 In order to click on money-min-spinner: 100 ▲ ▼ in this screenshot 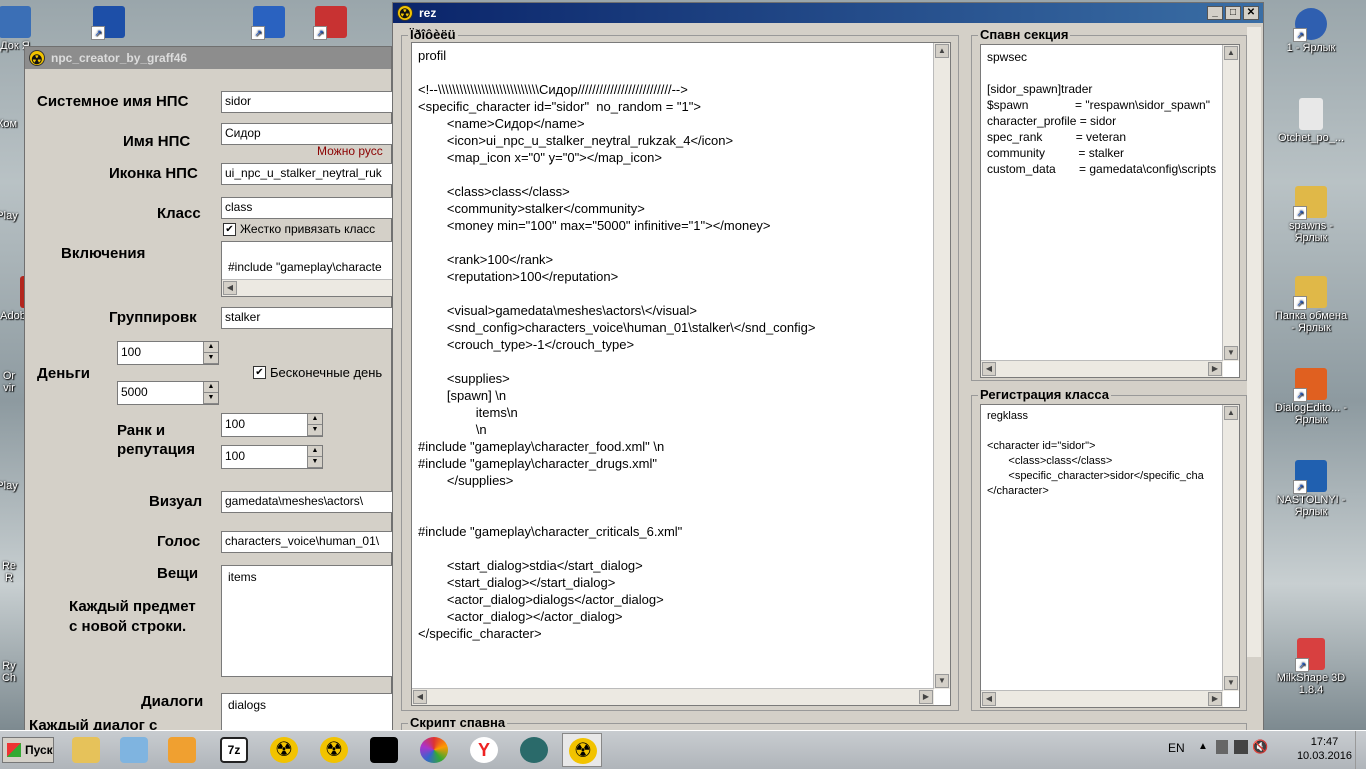, I will do `click(168, 353)`.